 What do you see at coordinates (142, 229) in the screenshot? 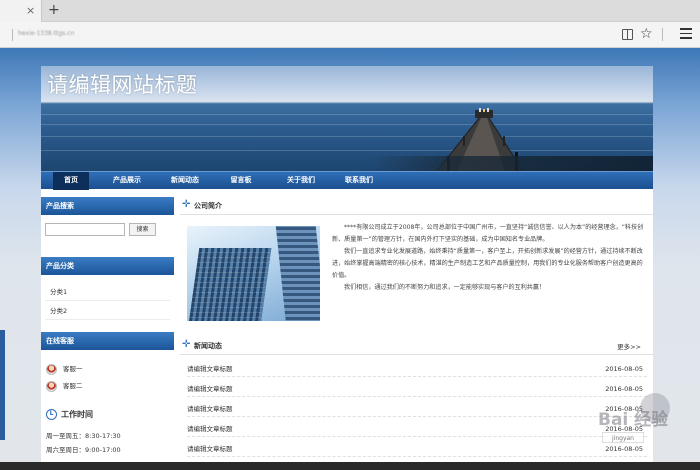
I see `search-button: 搜索` at bounding box center [142, 229].